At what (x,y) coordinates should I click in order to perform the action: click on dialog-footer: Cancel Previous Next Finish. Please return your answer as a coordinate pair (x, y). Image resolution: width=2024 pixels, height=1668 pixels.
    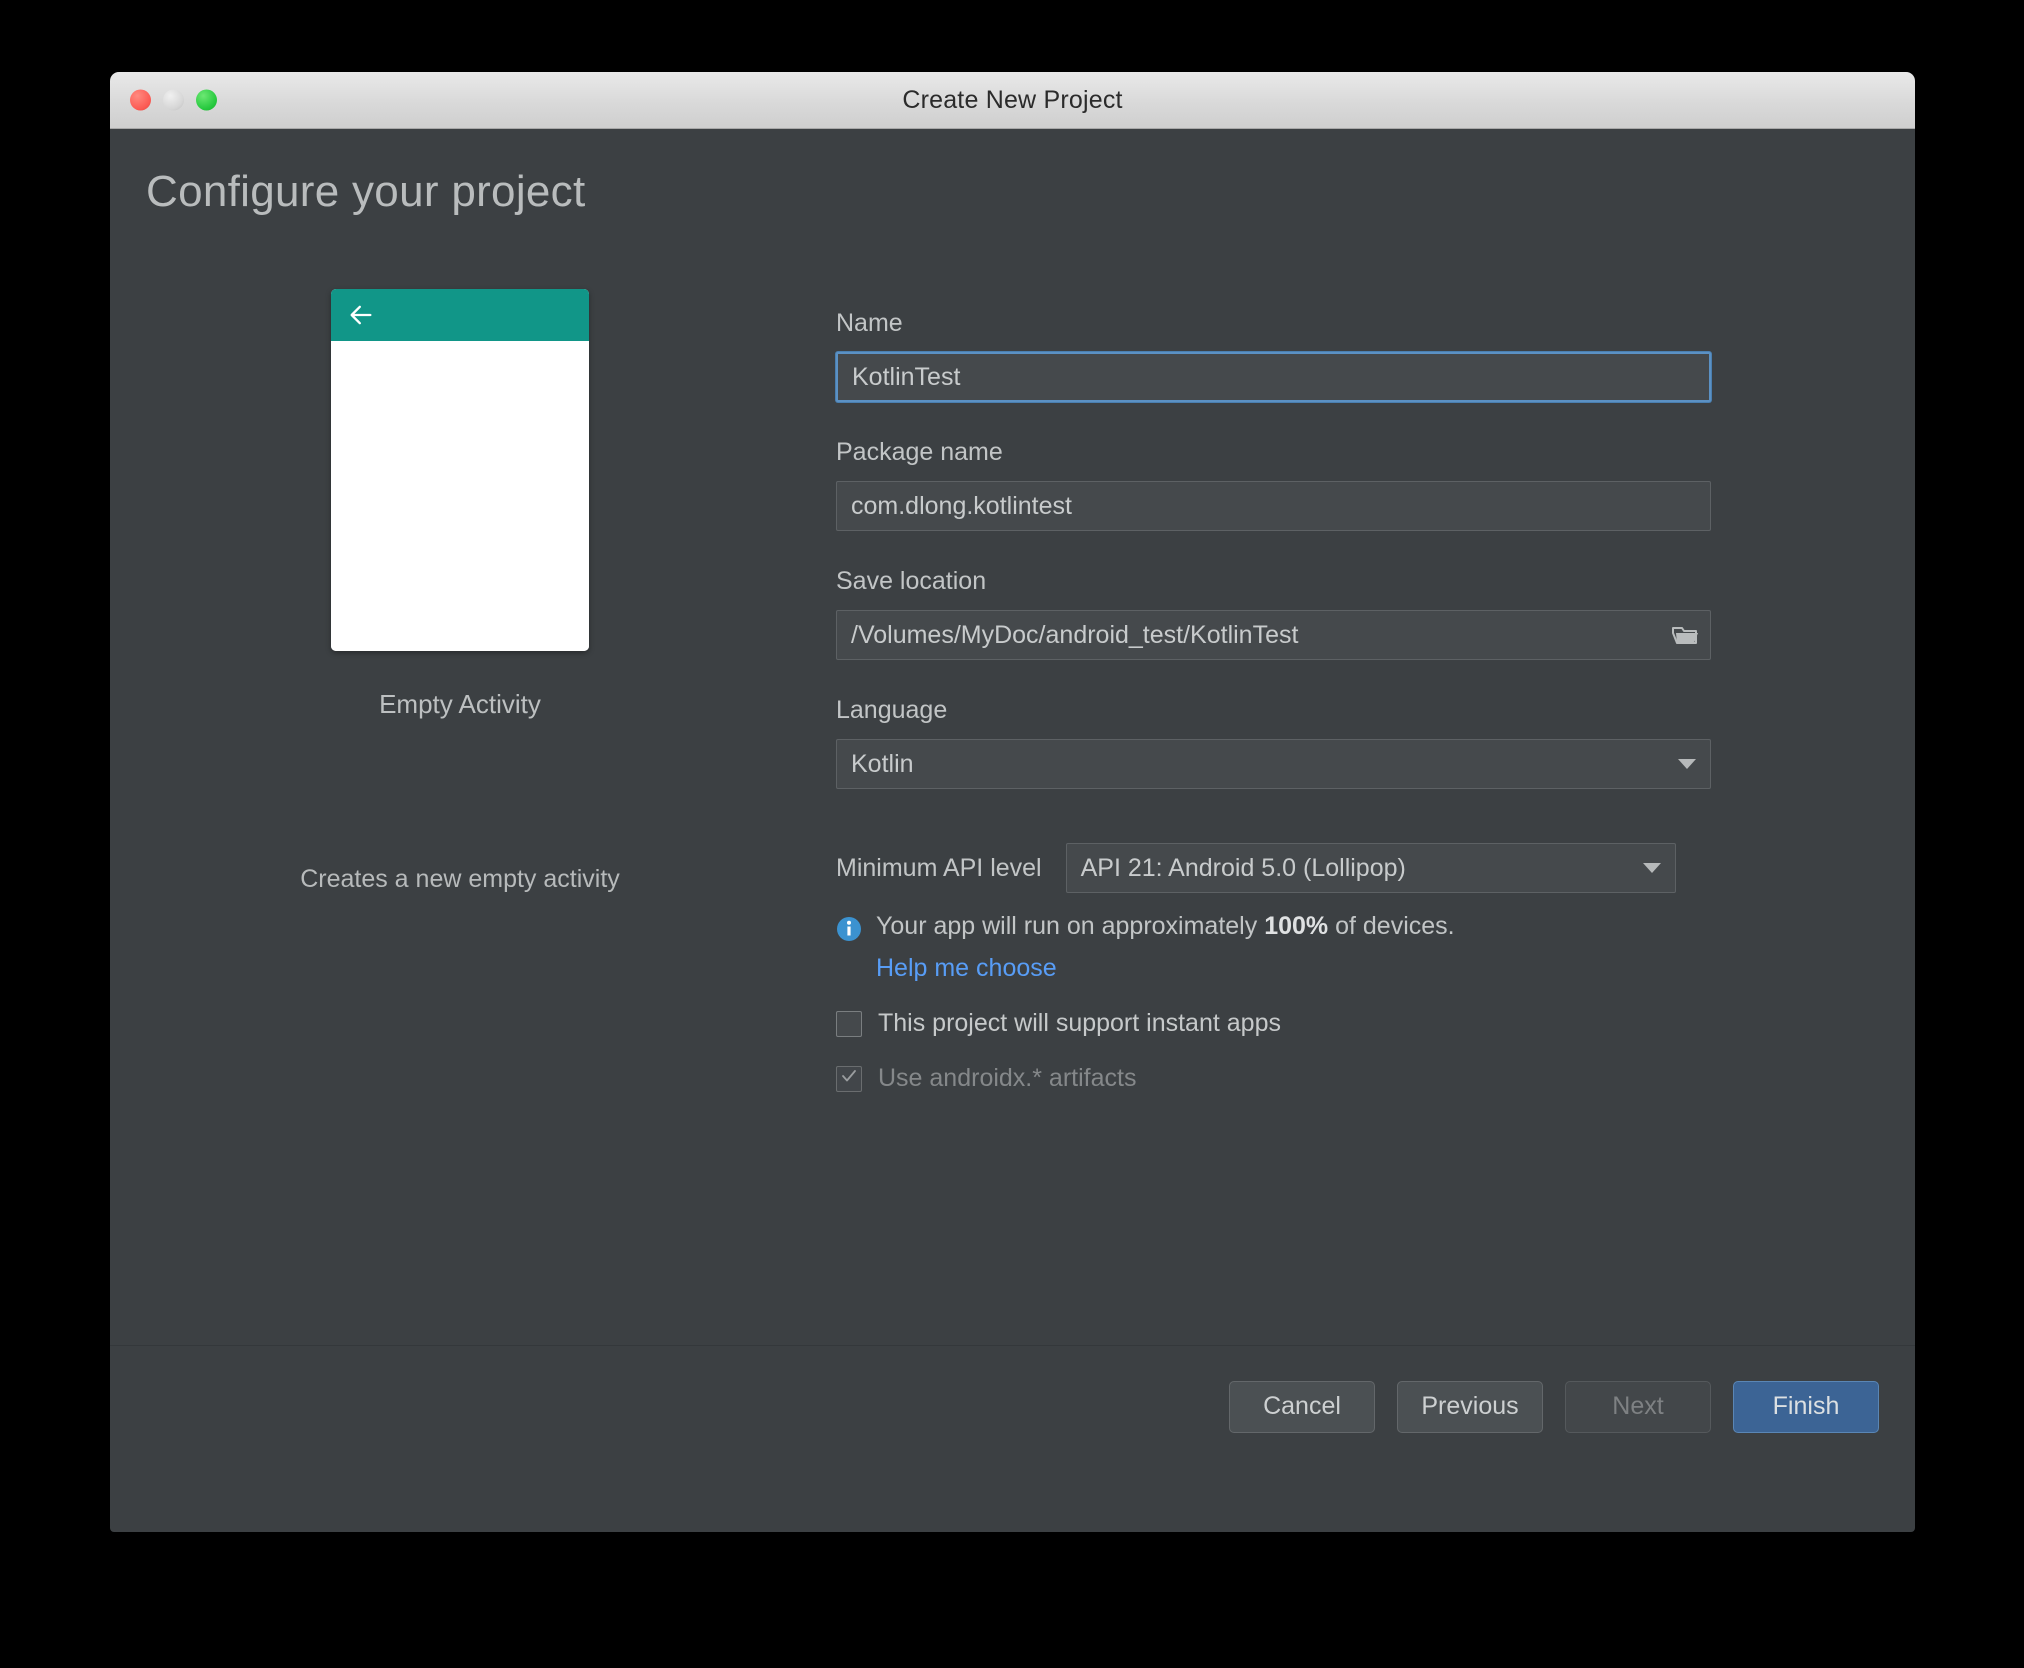
    Looking at the image, I should click on (1012, 1406).